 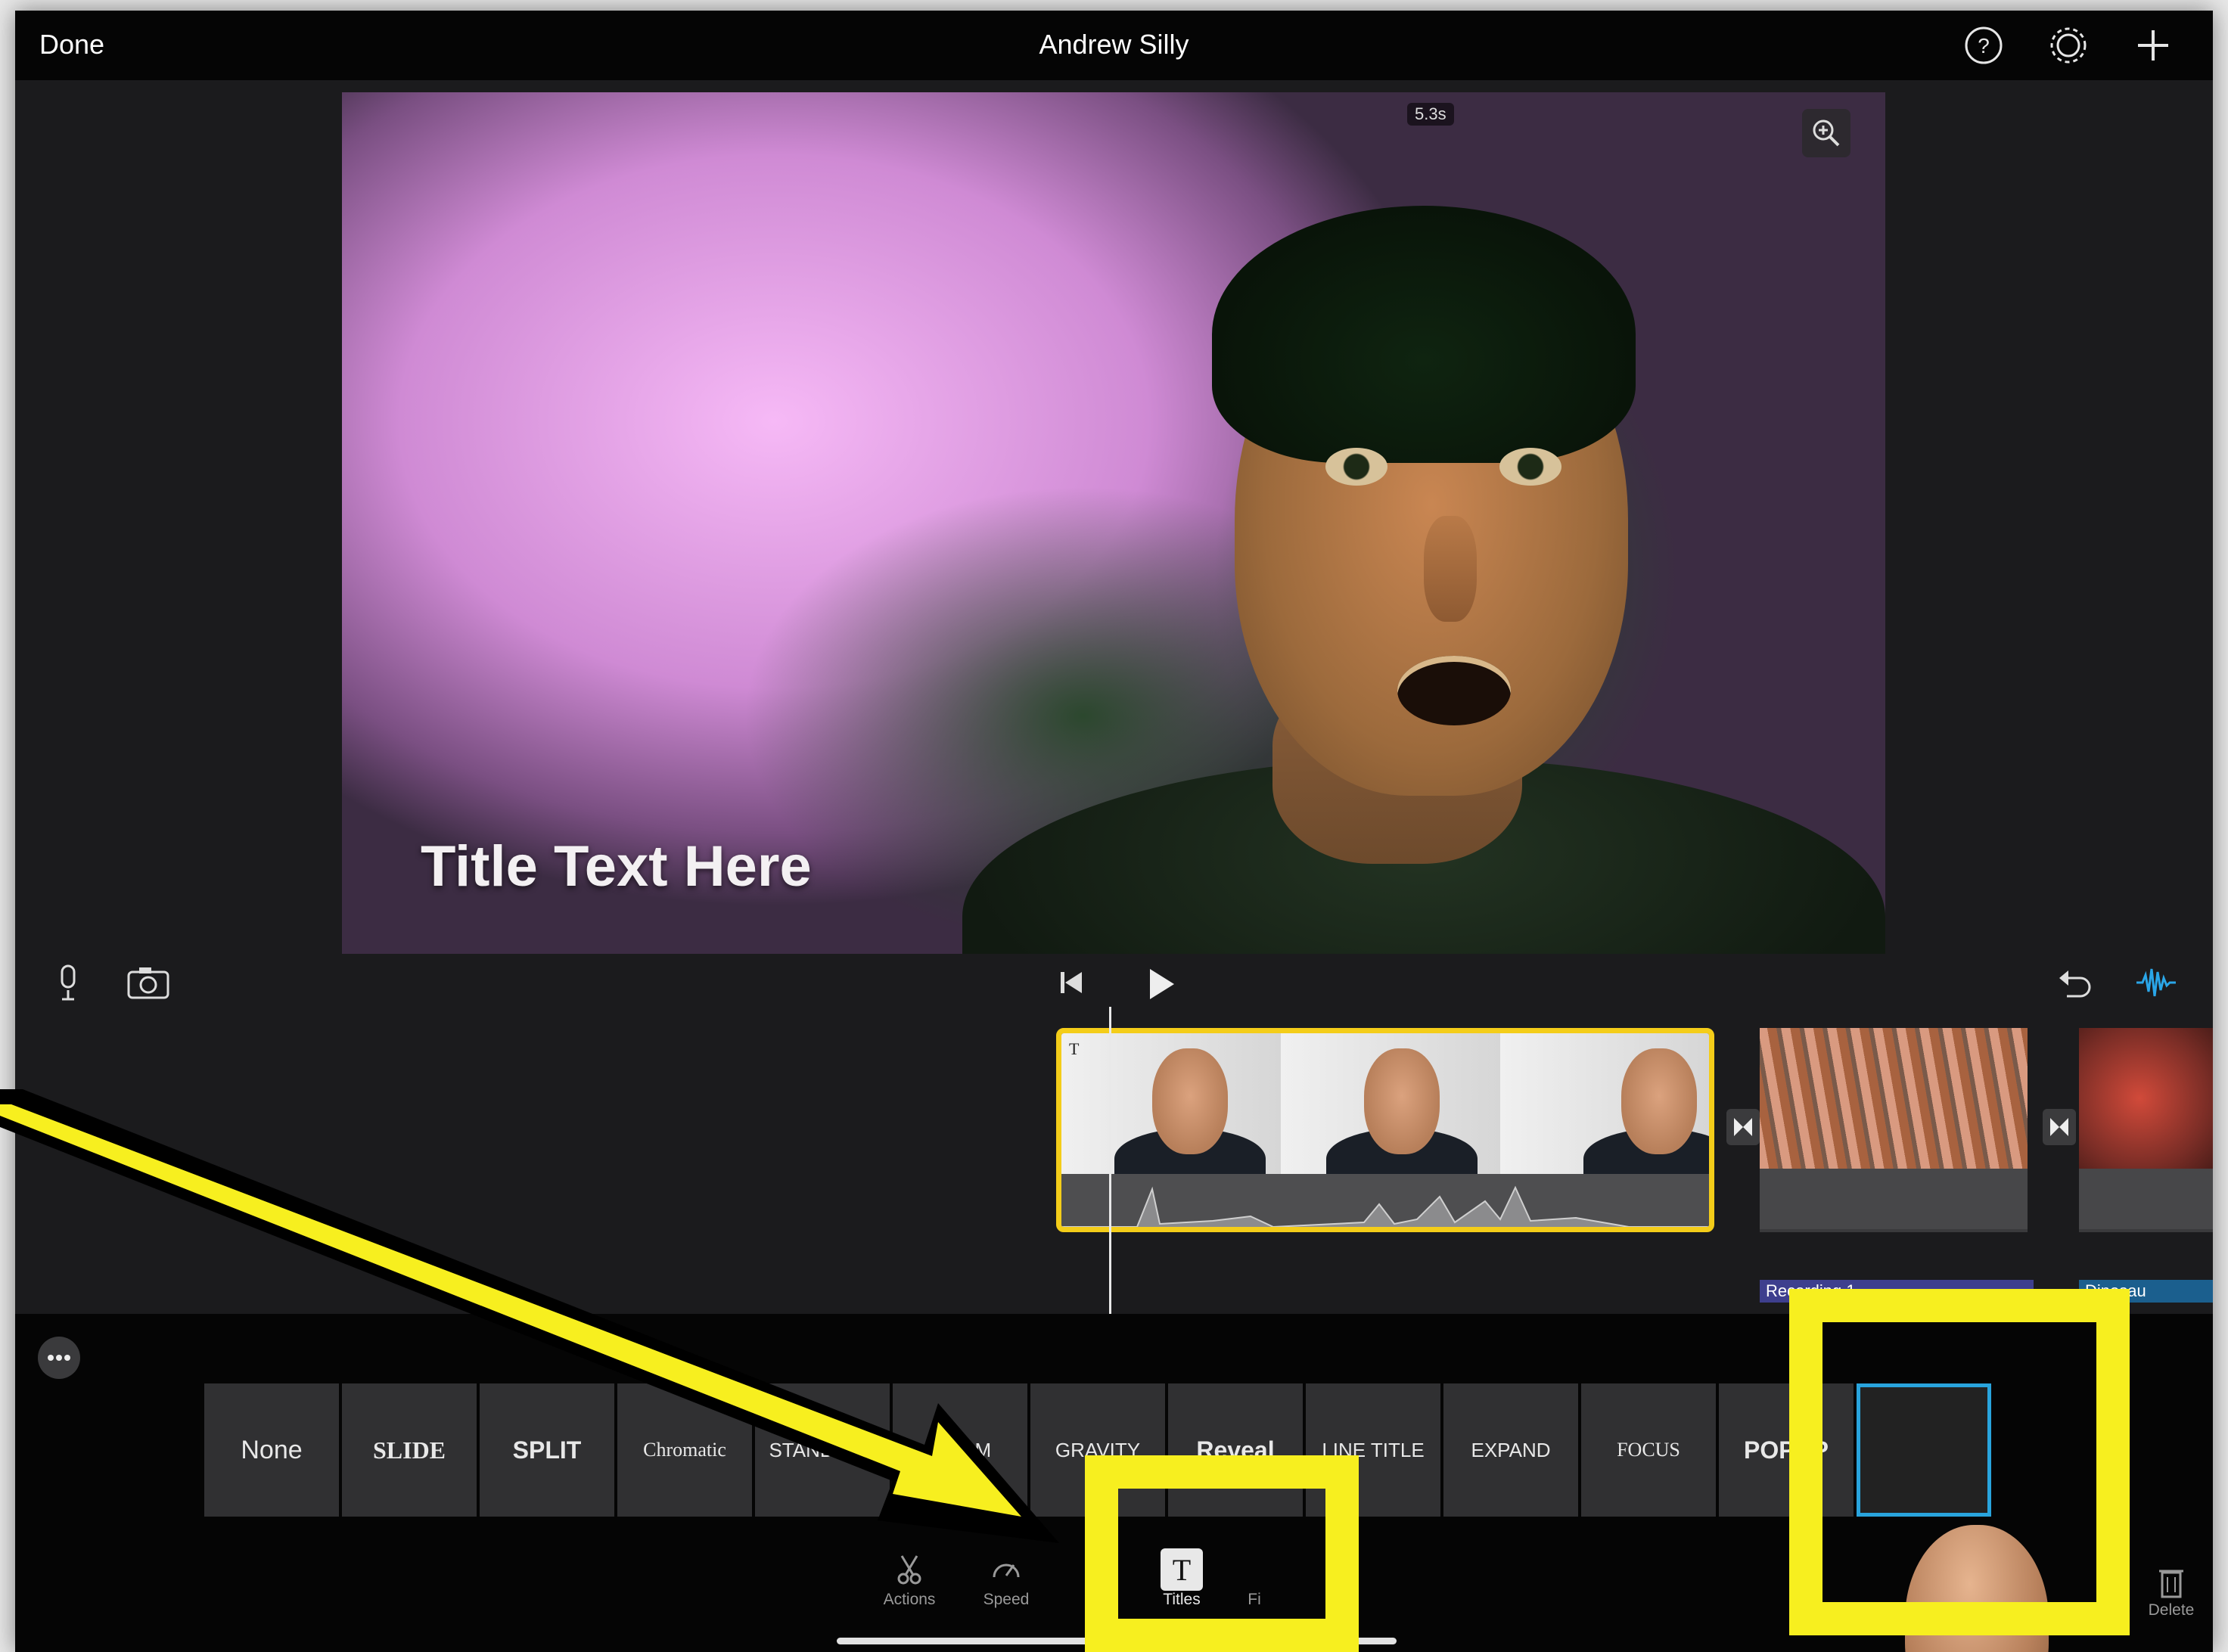 I want to click on arrow-annotation, so click(x=529, y=1316).